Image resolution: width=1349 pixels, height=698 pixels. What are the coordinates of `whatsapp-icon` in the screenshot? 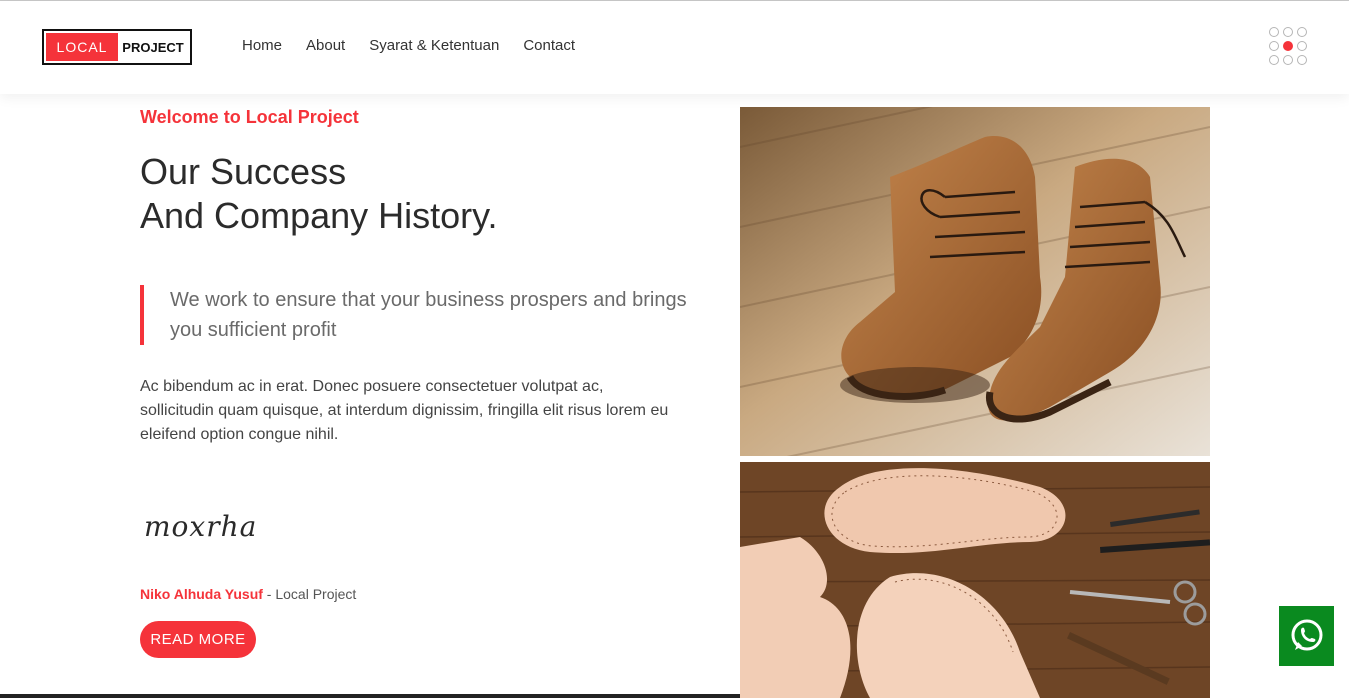 It's located at (1306, 635).